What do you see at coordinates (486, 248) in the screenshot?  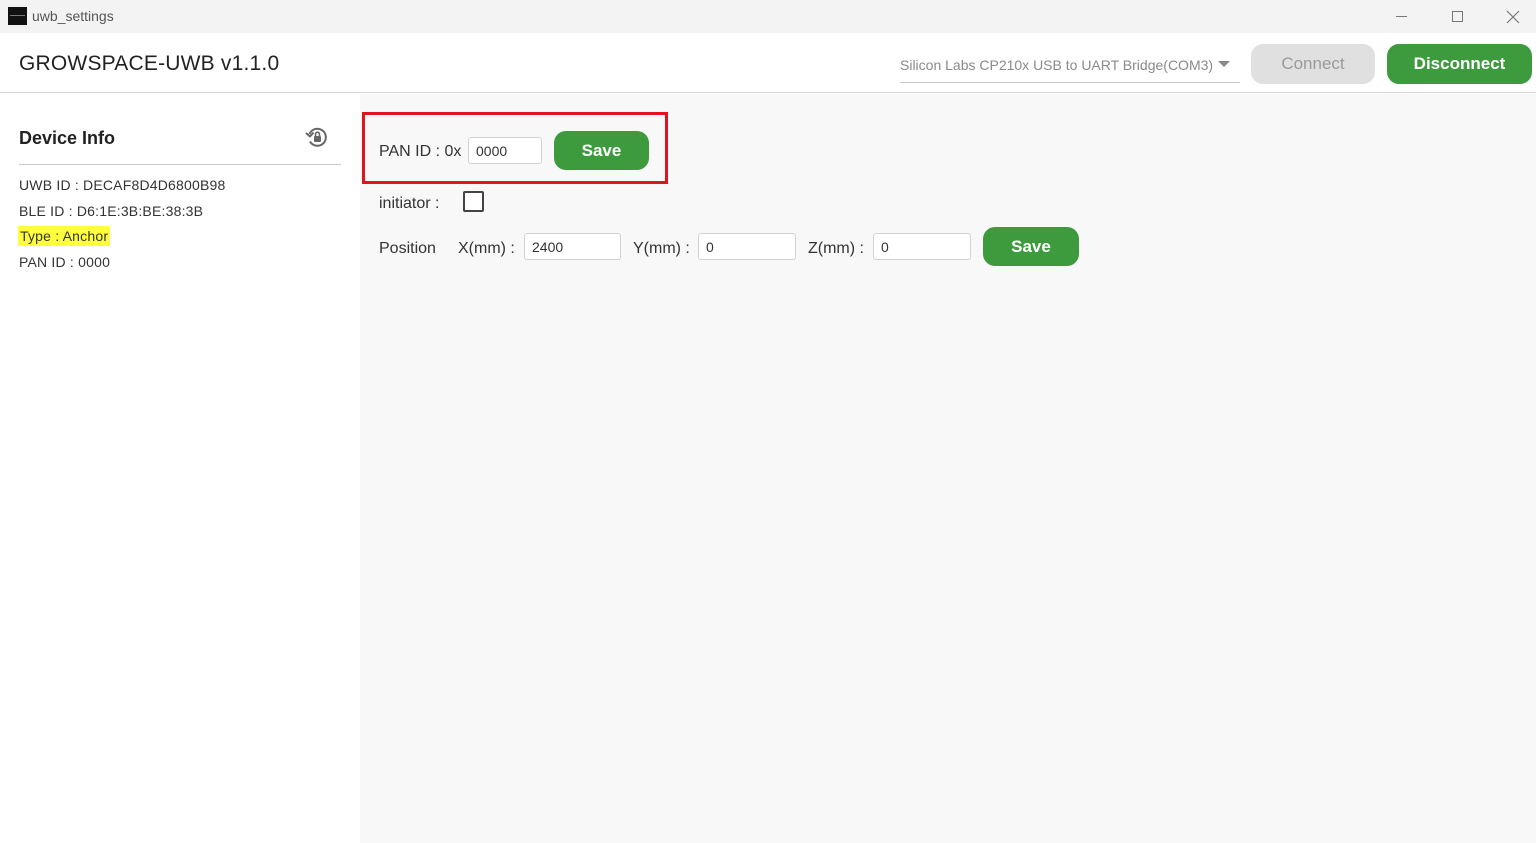 I see `x-label: X(mm) :` at bounding box center [486, 248].